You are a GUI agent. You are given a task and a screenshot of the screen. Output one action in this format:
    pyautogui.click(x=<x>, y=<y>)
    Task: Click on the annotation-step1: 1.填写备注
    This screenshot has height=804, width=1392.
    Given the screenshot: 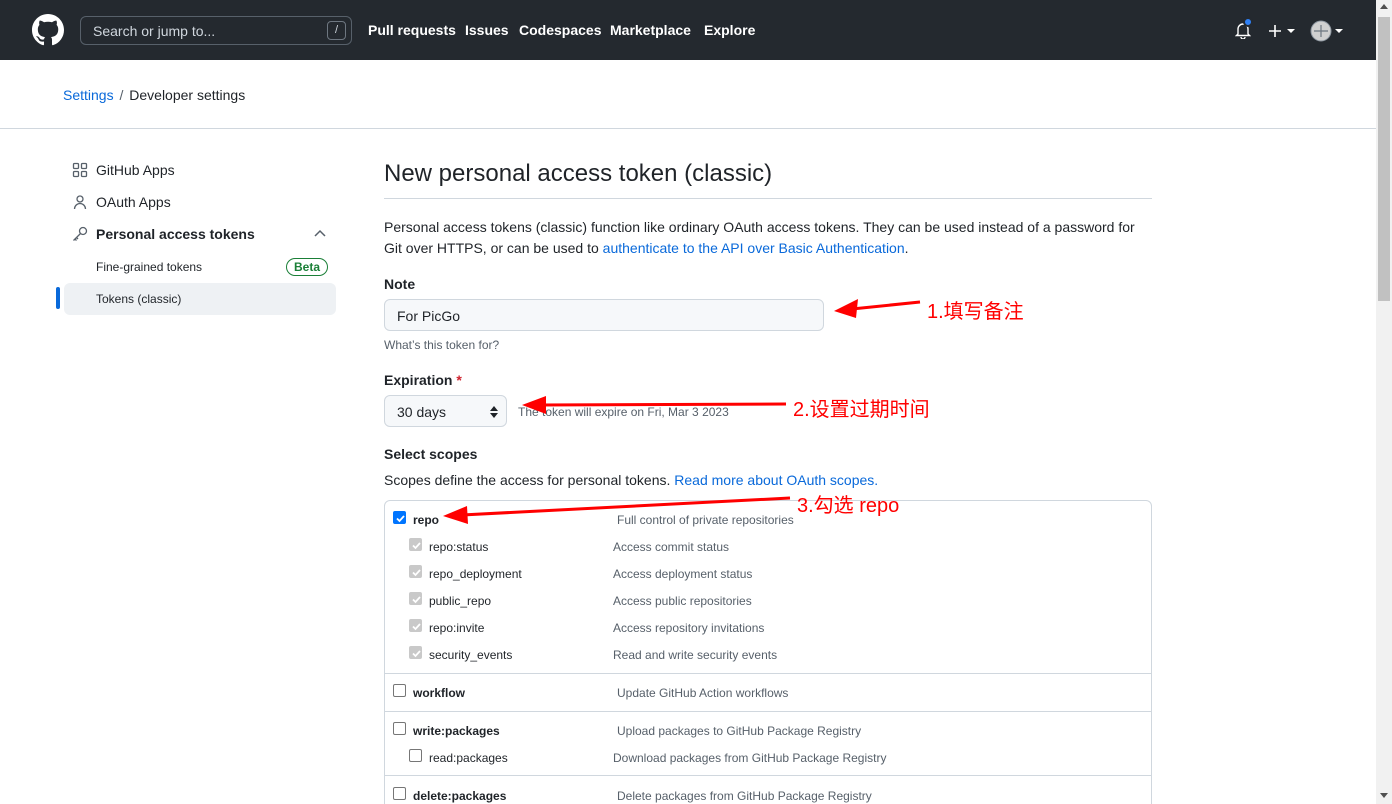 What is the action you would take?
    pyautogui.click(x=975, y=312)
    